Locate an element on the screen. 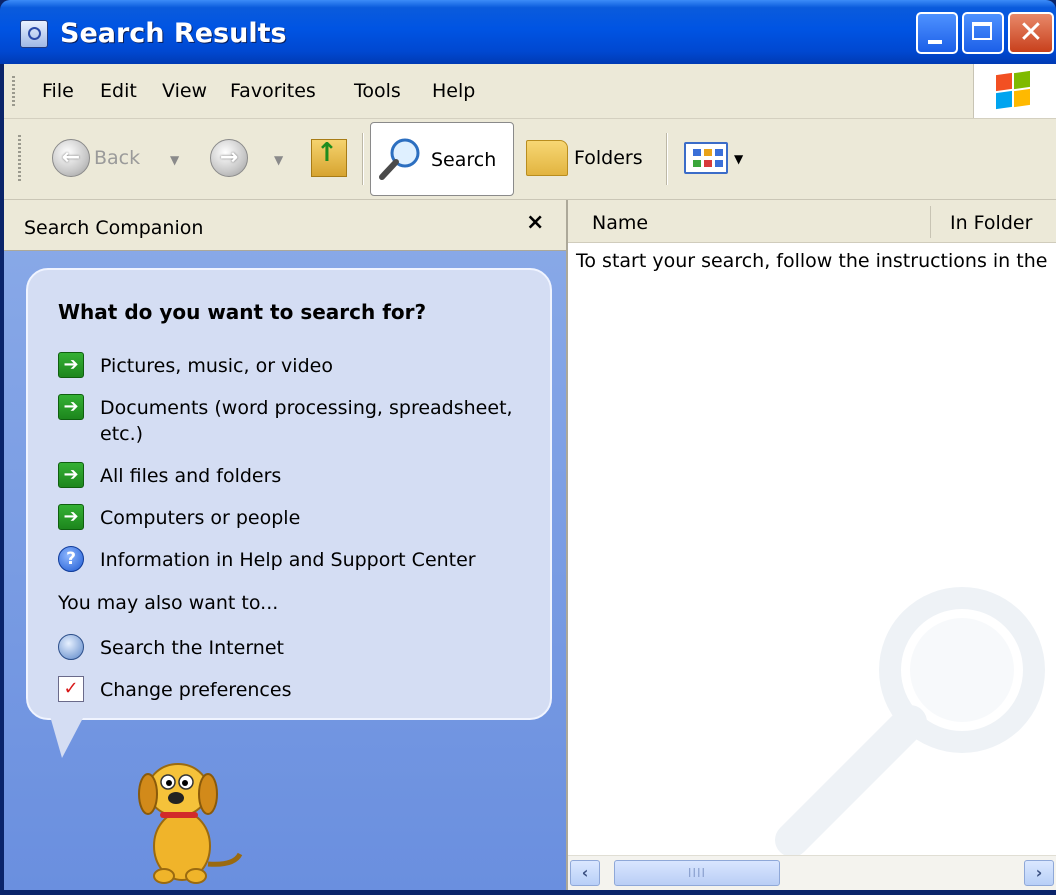  menu-edit: Edit is located at coordinates (118, 91).